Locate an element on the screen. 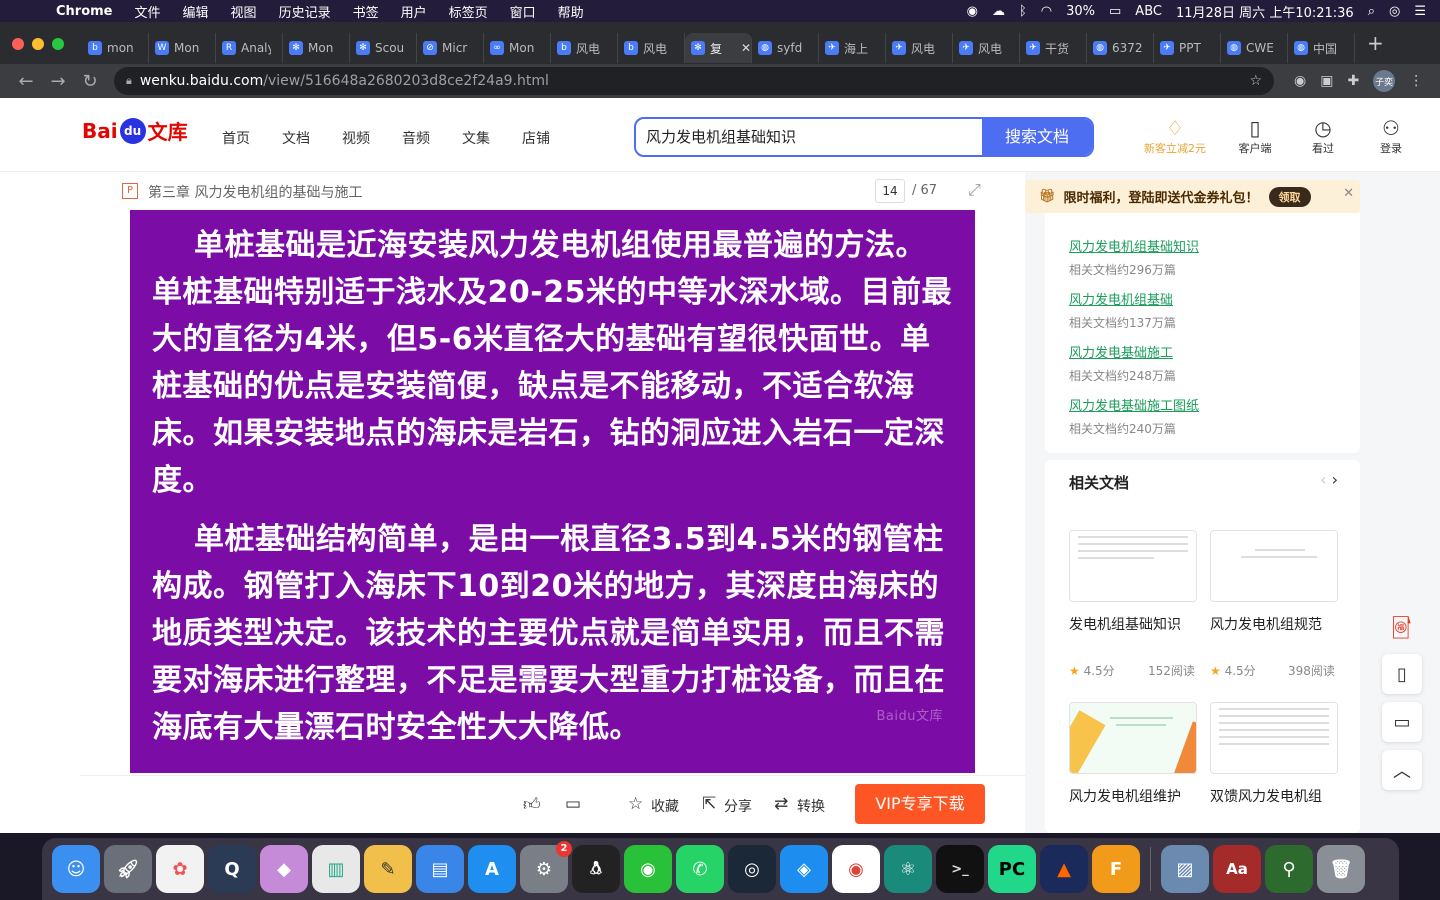 The image size is (1440, 900). nav-audio: 音频 is located at coordinates (416, 138).